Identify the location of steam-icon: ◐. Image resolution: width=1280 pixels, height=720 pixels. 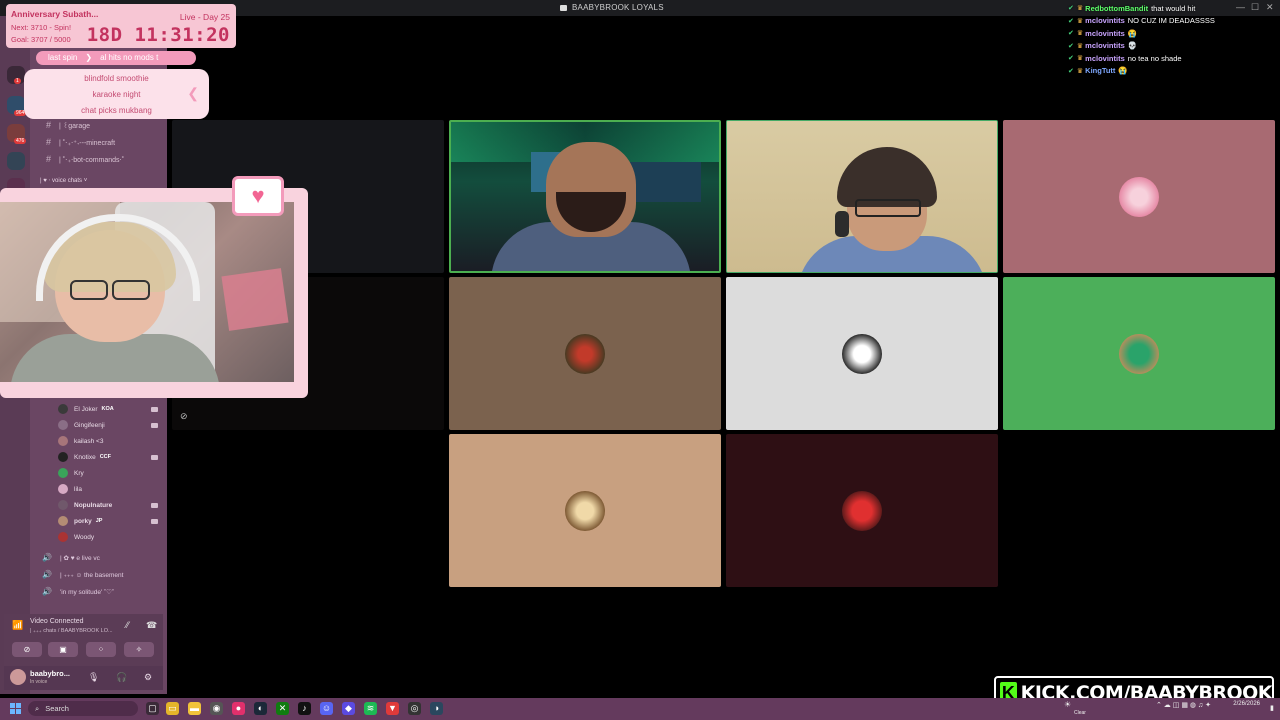
(260, 708).